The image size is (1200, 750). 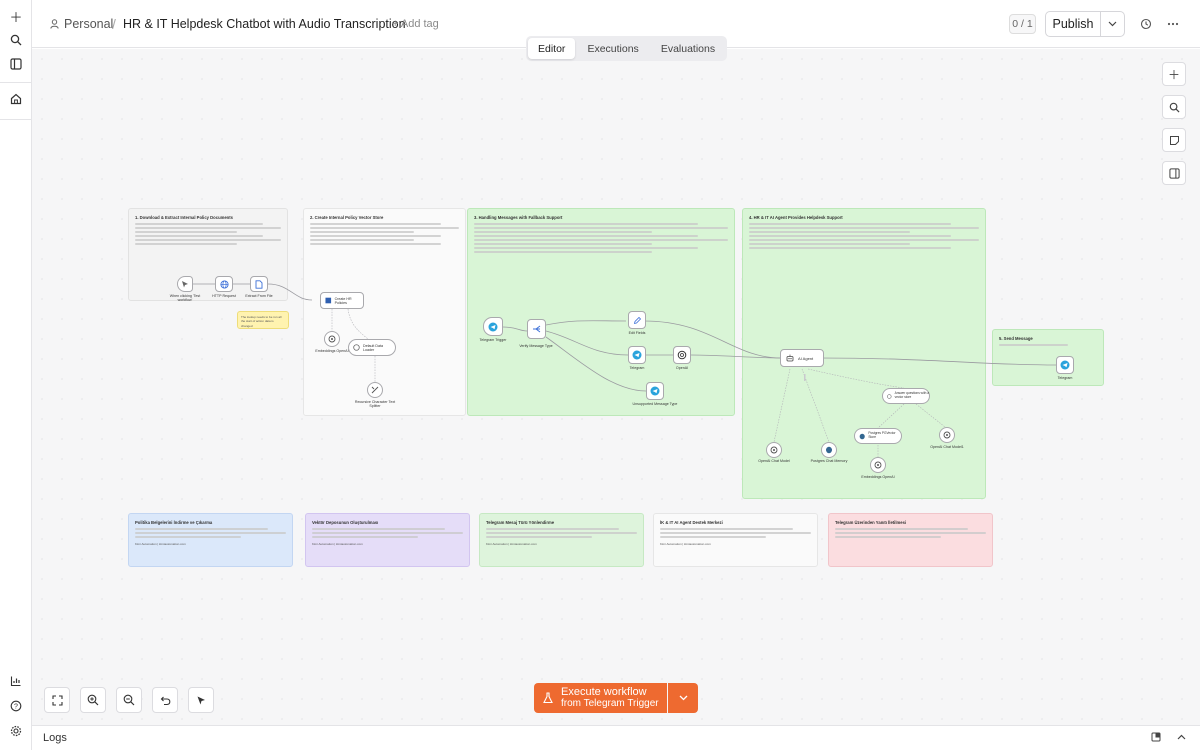 What do you see at coordinates (1174, 74) in the screenshot?
I see `add-node-button: ＋` at bounding box center [1174, 74].